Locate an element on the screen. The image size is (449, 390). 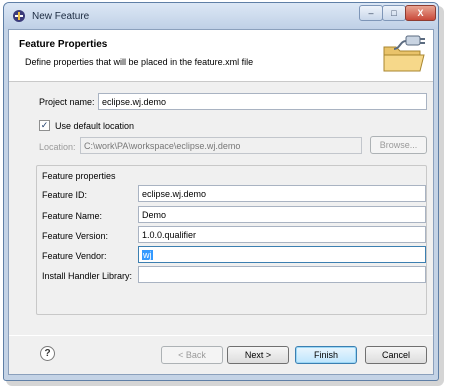
use-default-location-checkbox: ✓ is located at coordinates (44, 125).